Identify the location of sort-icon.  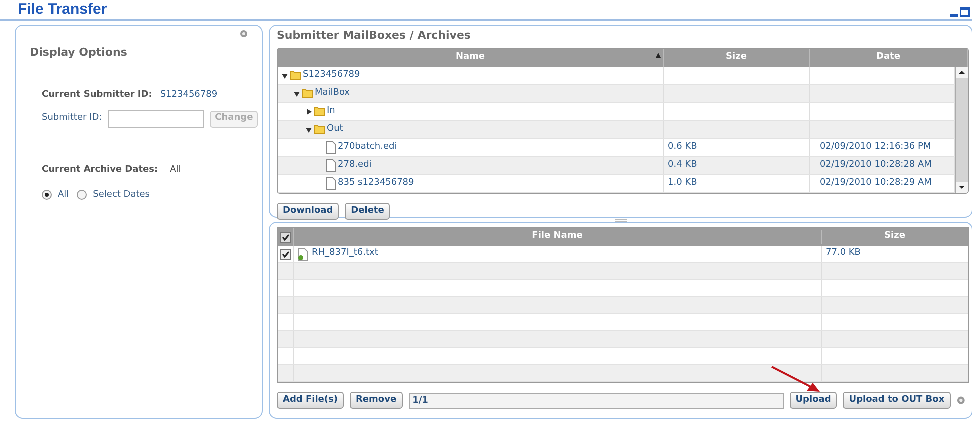
(658, 55).